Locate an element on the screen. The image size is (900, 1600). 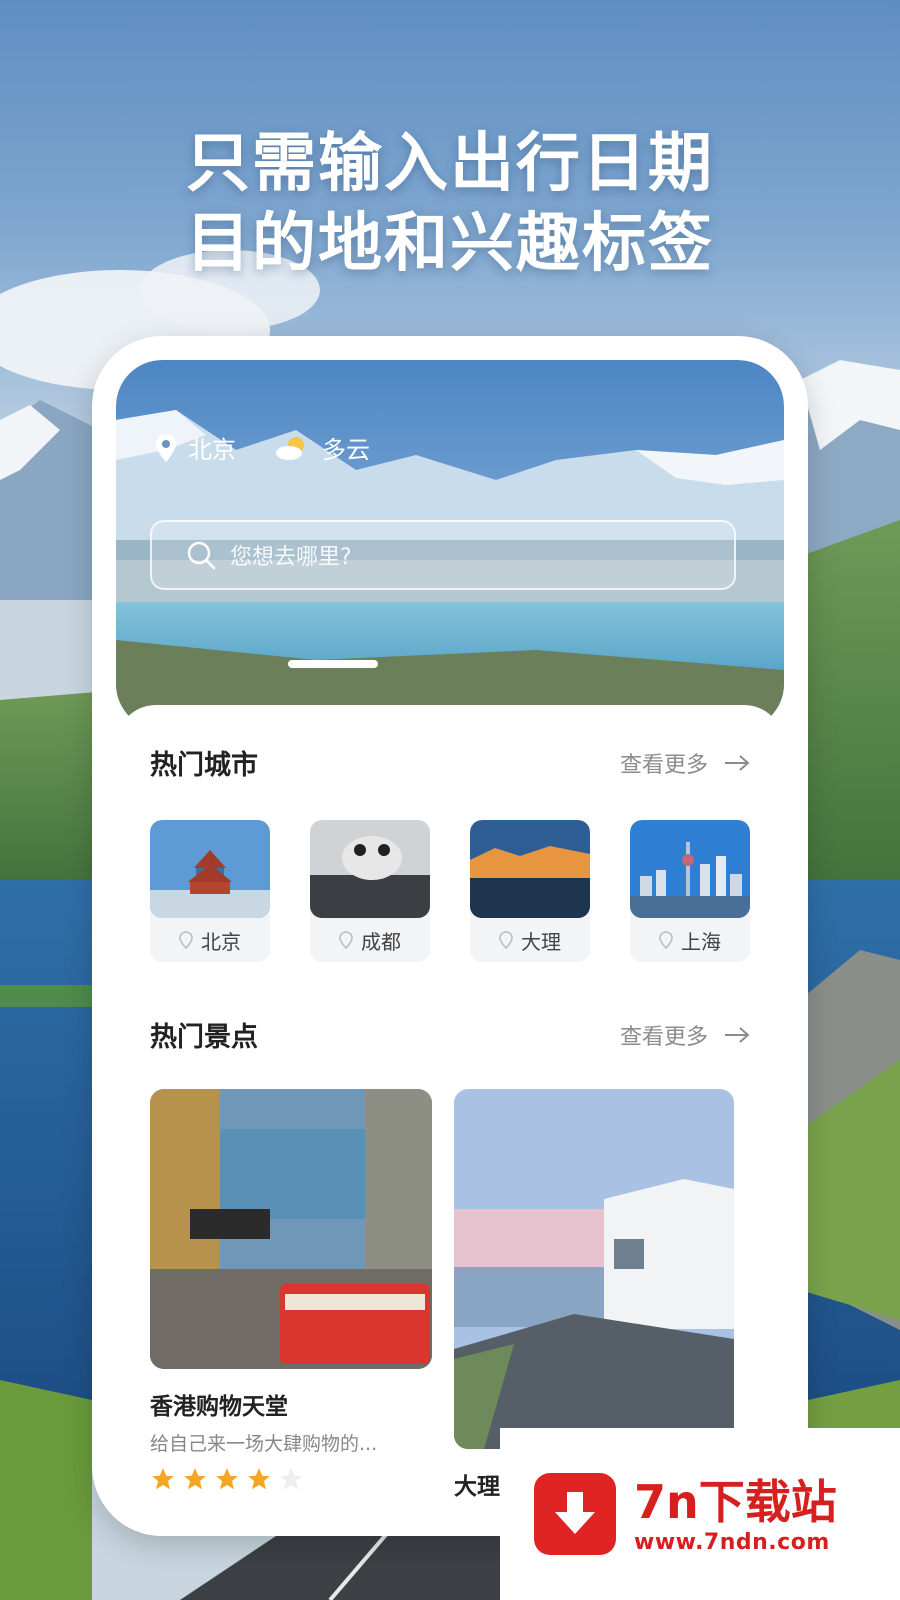
hot-spots-header: 热门景点 查看更多 is located at coordinates (450, 1034).